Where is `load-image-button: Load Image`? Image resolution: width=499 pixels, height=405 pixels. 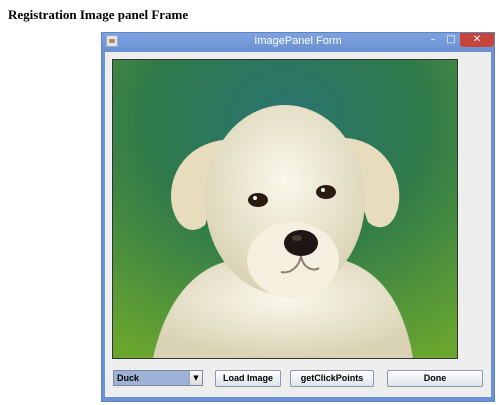 load-image-button: Load Image is located at coordinates (248, 378).